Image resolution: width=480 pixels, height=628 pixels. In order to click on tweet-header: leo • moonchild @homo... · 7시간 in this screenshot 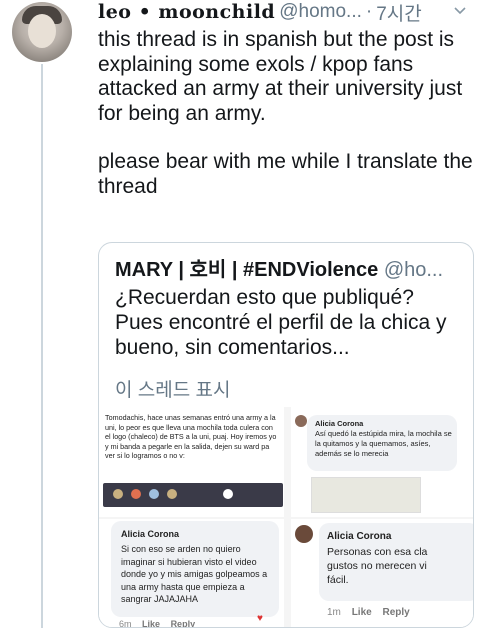, I will do `click(260, 13)`.